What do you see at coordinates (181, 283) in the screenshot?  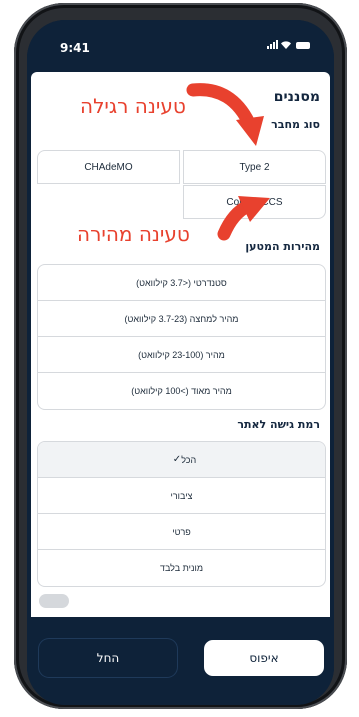 I see `speed-option-standard: סטנדרטי (<3.7 קילוואט)` at bounding box center [181, 283].